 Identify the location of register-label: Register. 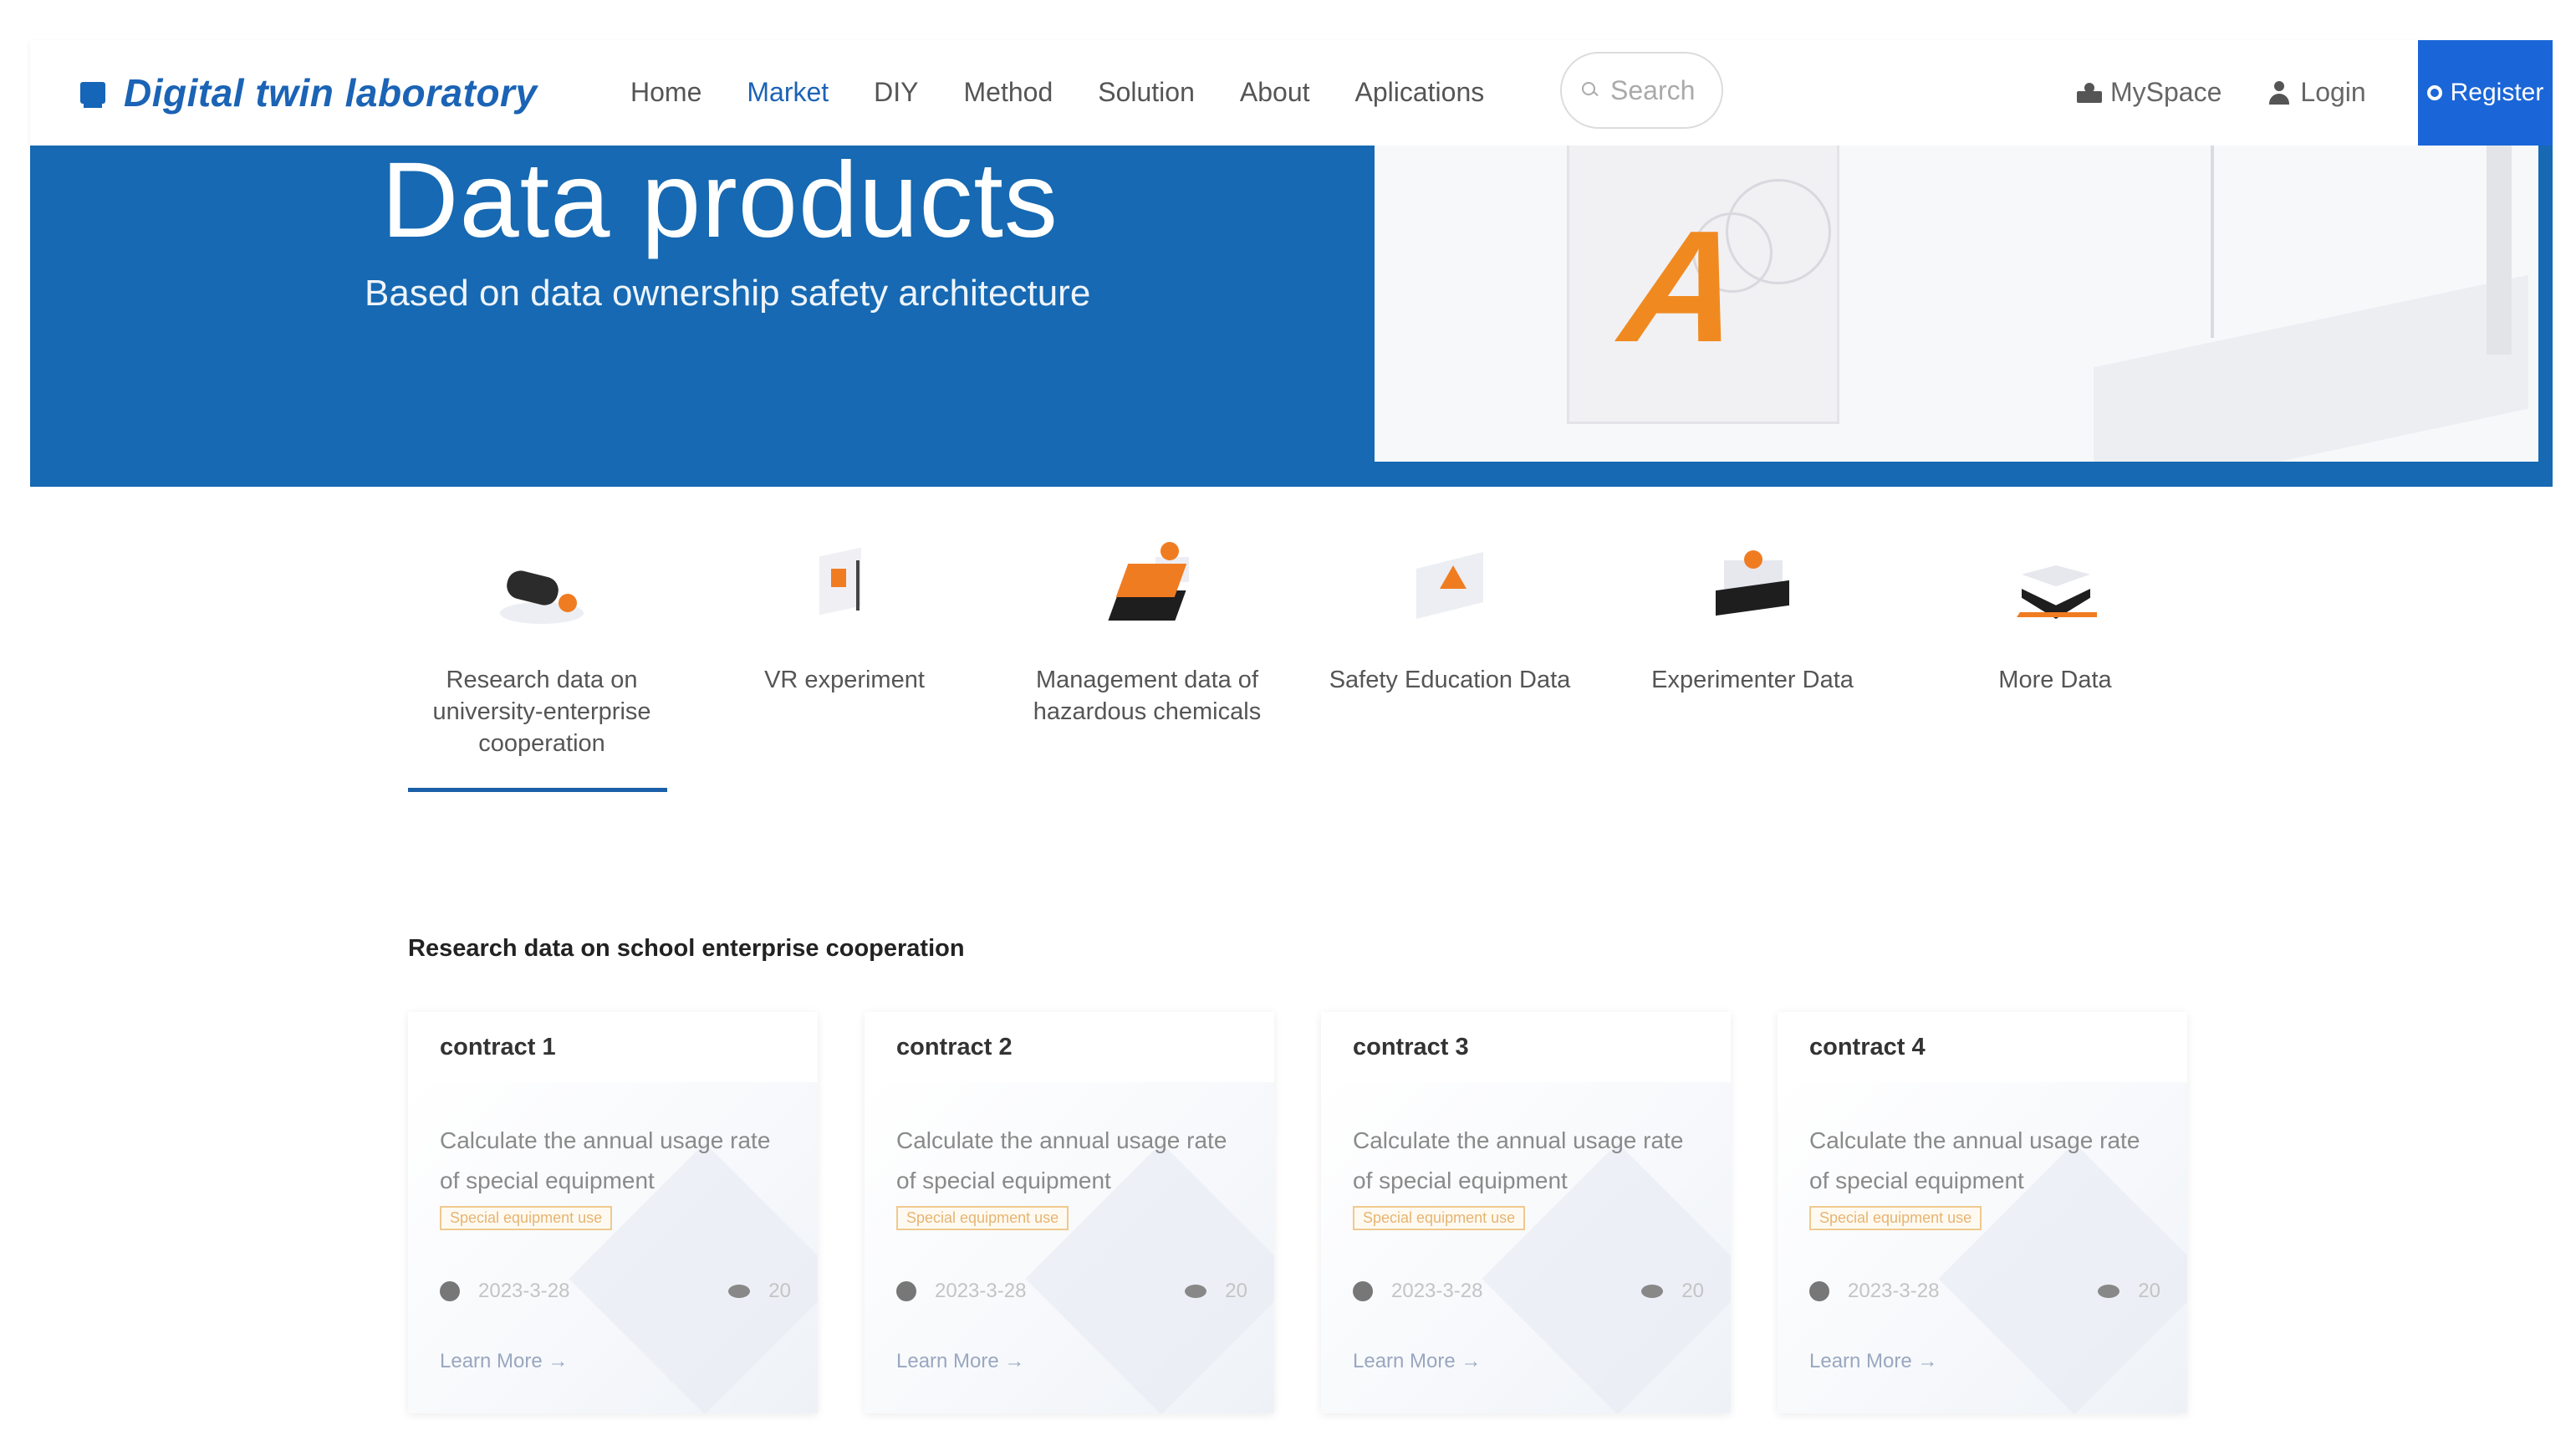
(2497, 92).